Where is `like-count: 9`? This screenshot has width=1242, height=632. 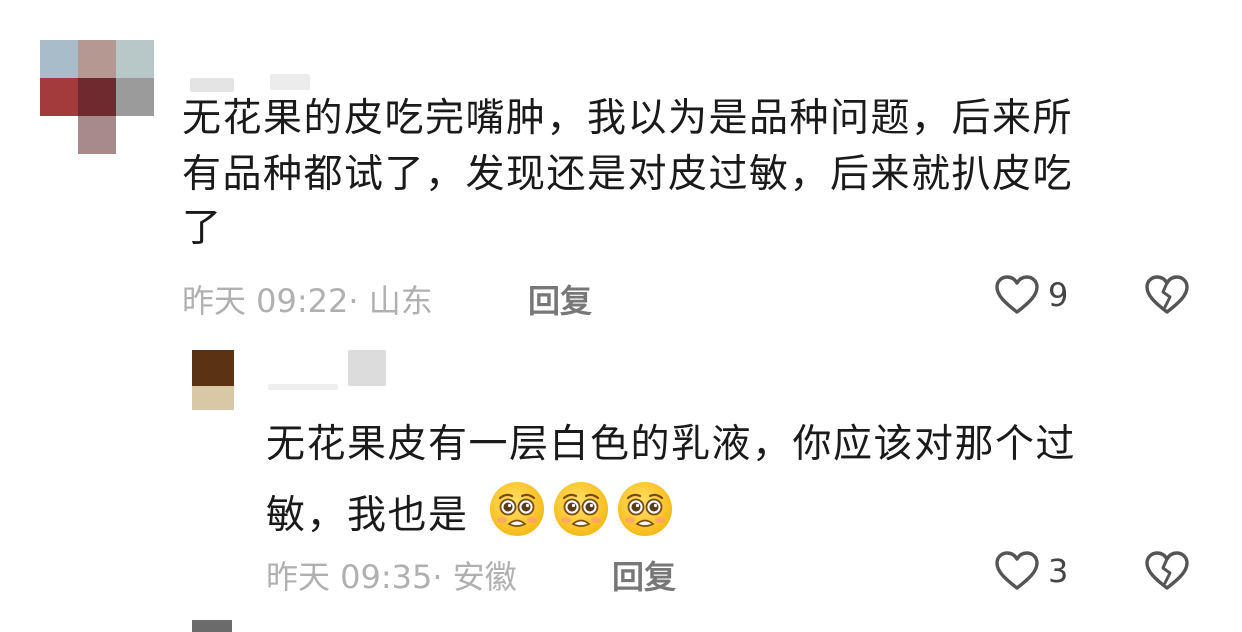
like-count: 9 is located at coordinates (1058, 295).